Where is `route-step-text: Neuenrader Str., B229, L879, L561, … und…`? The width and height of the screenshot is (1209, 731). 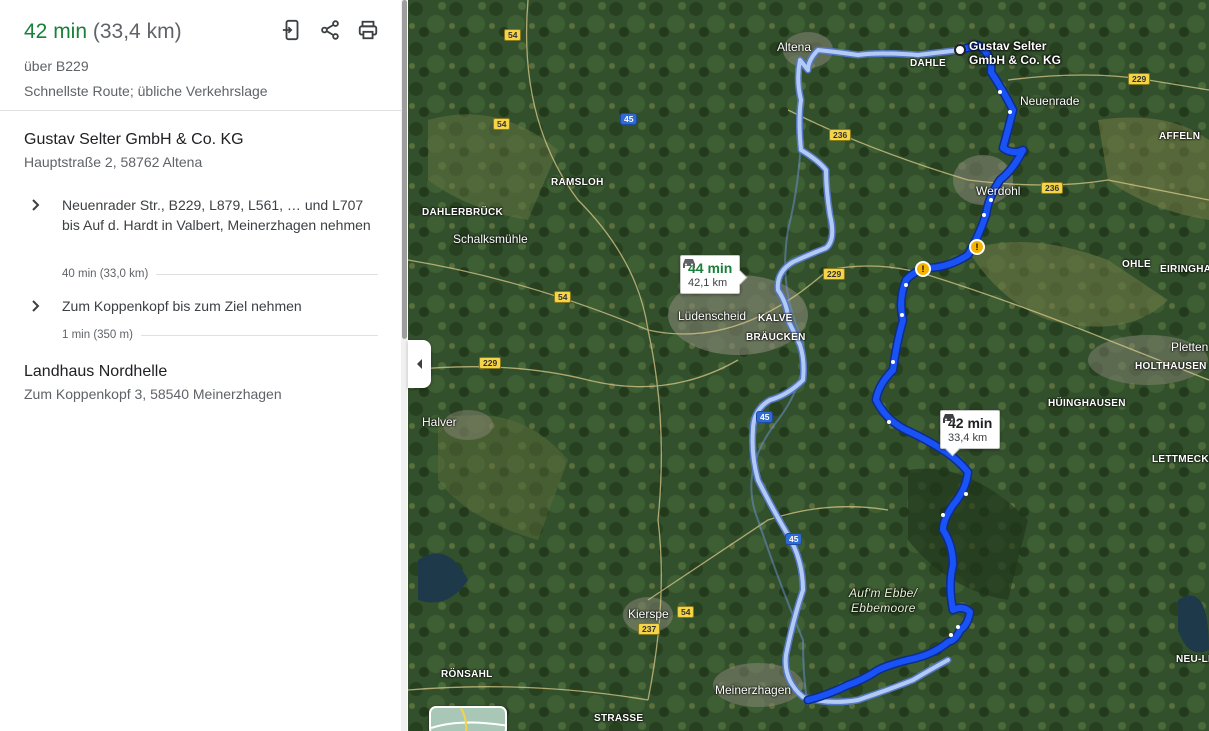 route-step-text: Neuenrader Str., B229, L879, L561, … und… is located at coordinates (216, 215).